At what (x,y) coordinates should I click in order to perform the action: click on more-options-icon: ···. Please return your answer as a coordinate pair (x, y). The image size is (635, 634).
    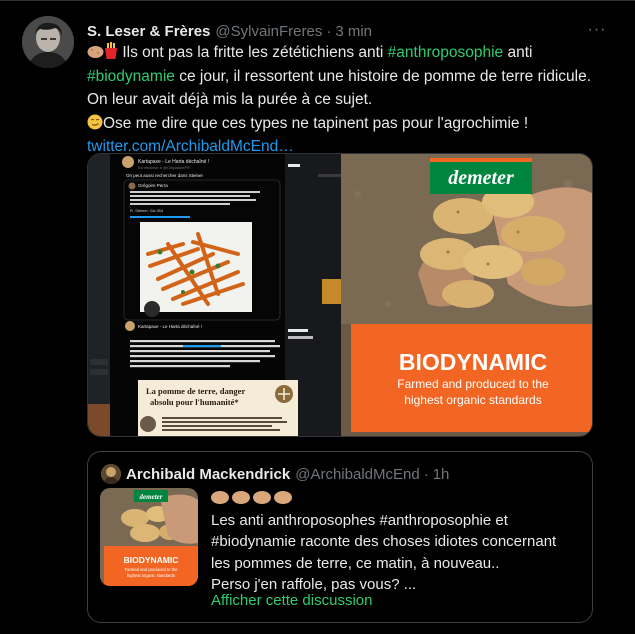
    Looking at the image, I should click on (597, 30).